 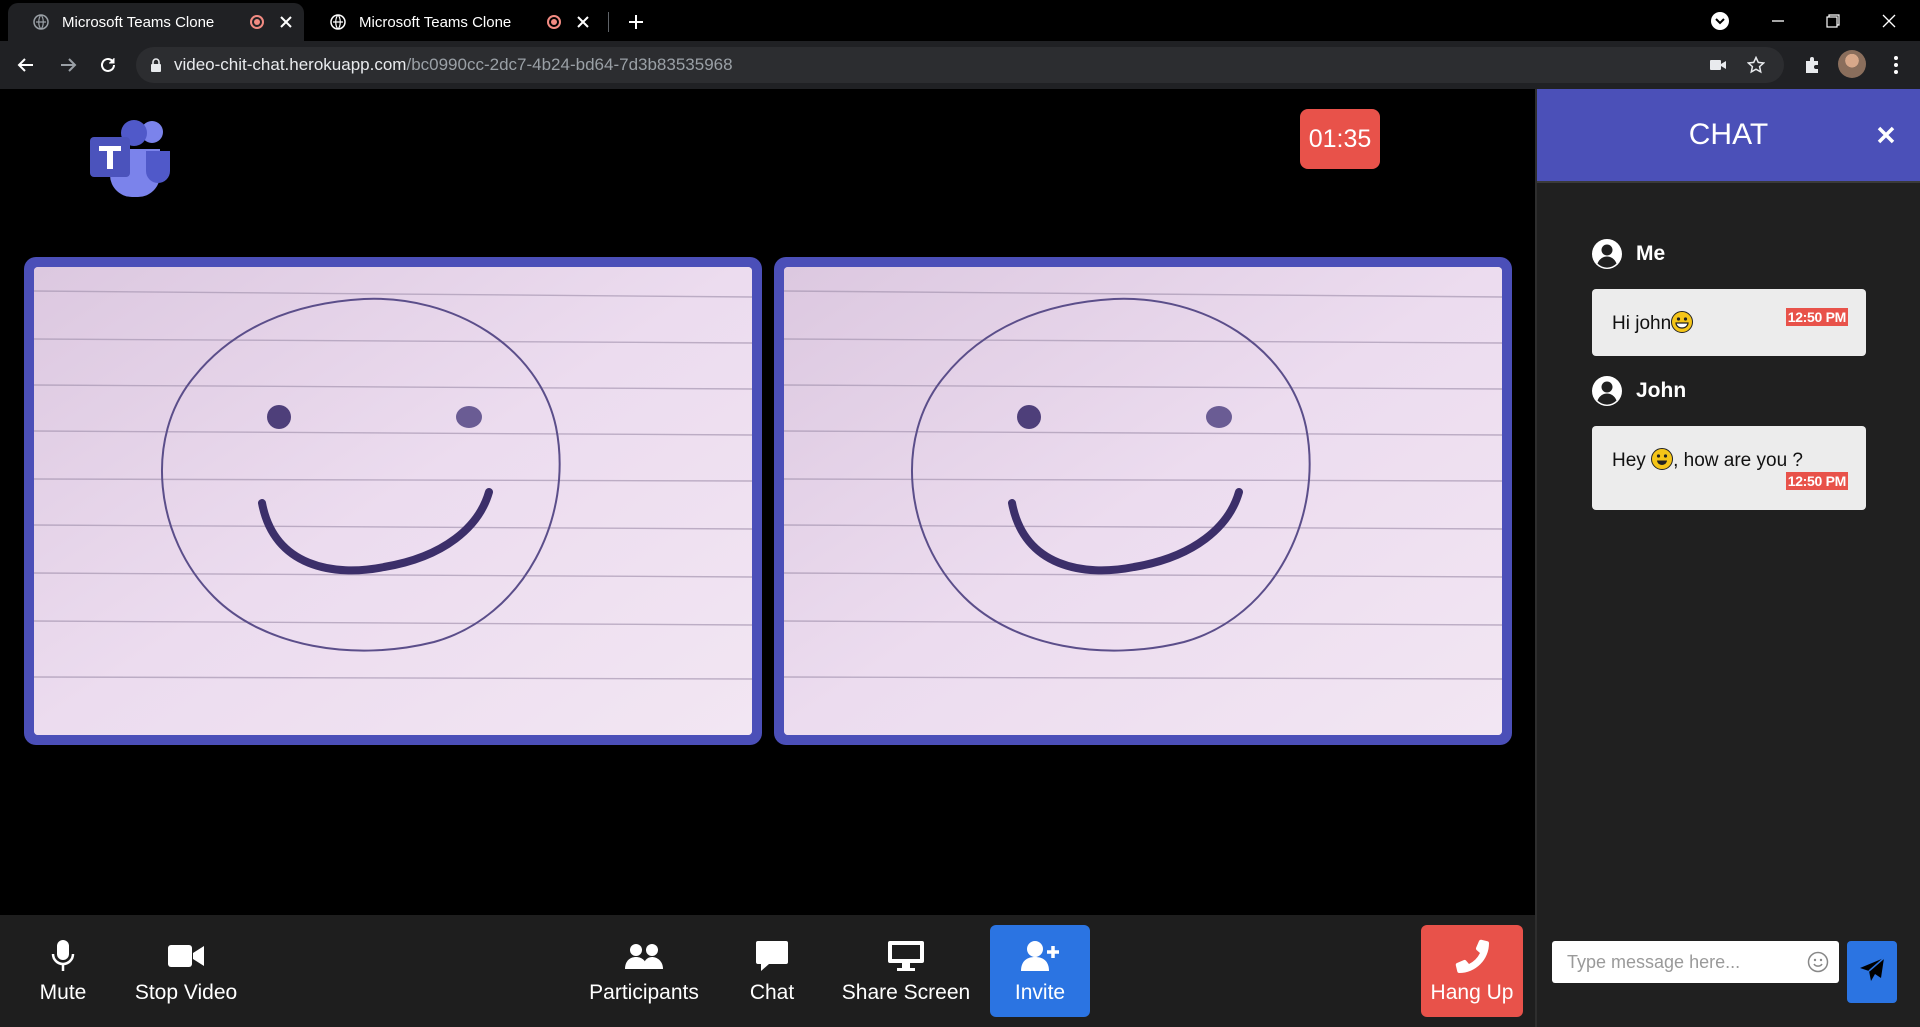 What do you see at coordinates (1778, 20) in the screenshot?
I see `minimize-button` at bounding box center [1778, 20].